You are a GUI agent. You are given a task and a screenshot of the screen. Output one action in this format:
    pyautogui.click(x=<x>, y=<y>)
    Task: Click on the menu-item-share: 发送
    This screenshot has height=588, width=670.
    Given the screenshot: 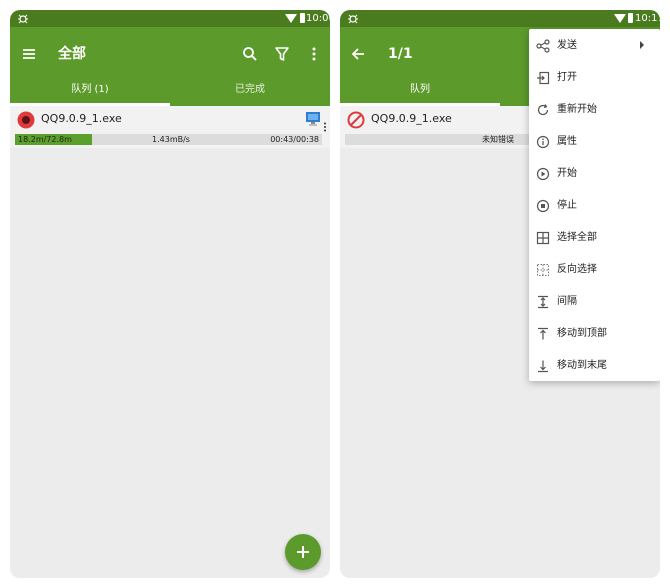 What is the action you would take?
    pyautogui.click(x=594, y=46)
    